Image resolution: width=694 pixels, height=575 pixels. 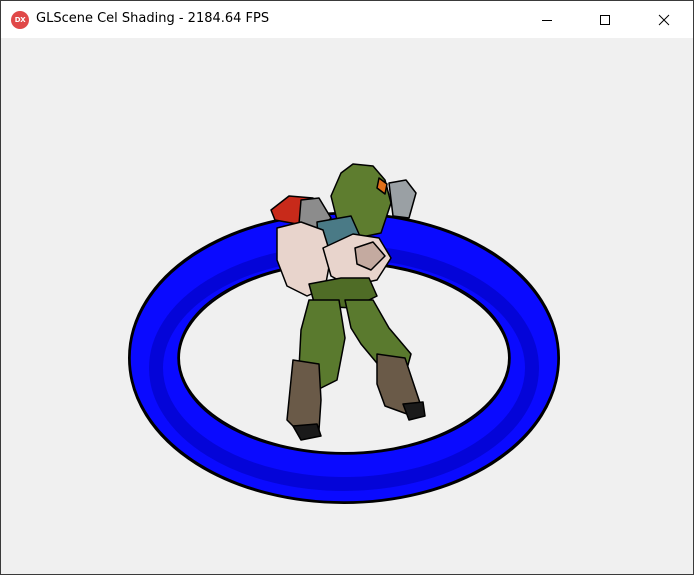 What do you see at coordinates (304, 397) in the screenshot?
I see `left-boot` at bounding box center [304, 397].